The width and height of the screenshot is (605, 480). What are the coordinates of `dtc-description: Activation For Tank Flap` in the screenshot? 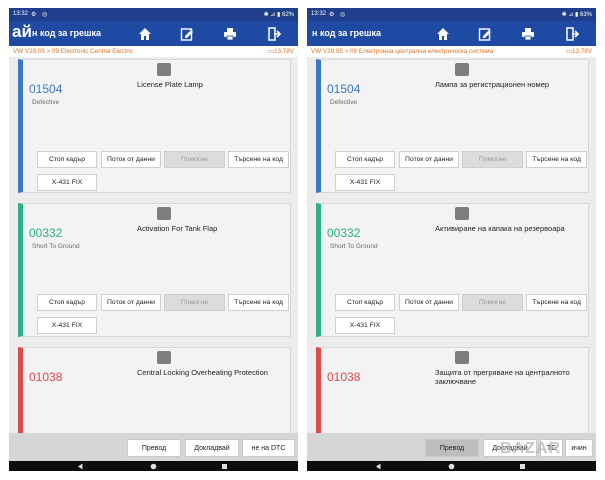 It's located at (177, 228).